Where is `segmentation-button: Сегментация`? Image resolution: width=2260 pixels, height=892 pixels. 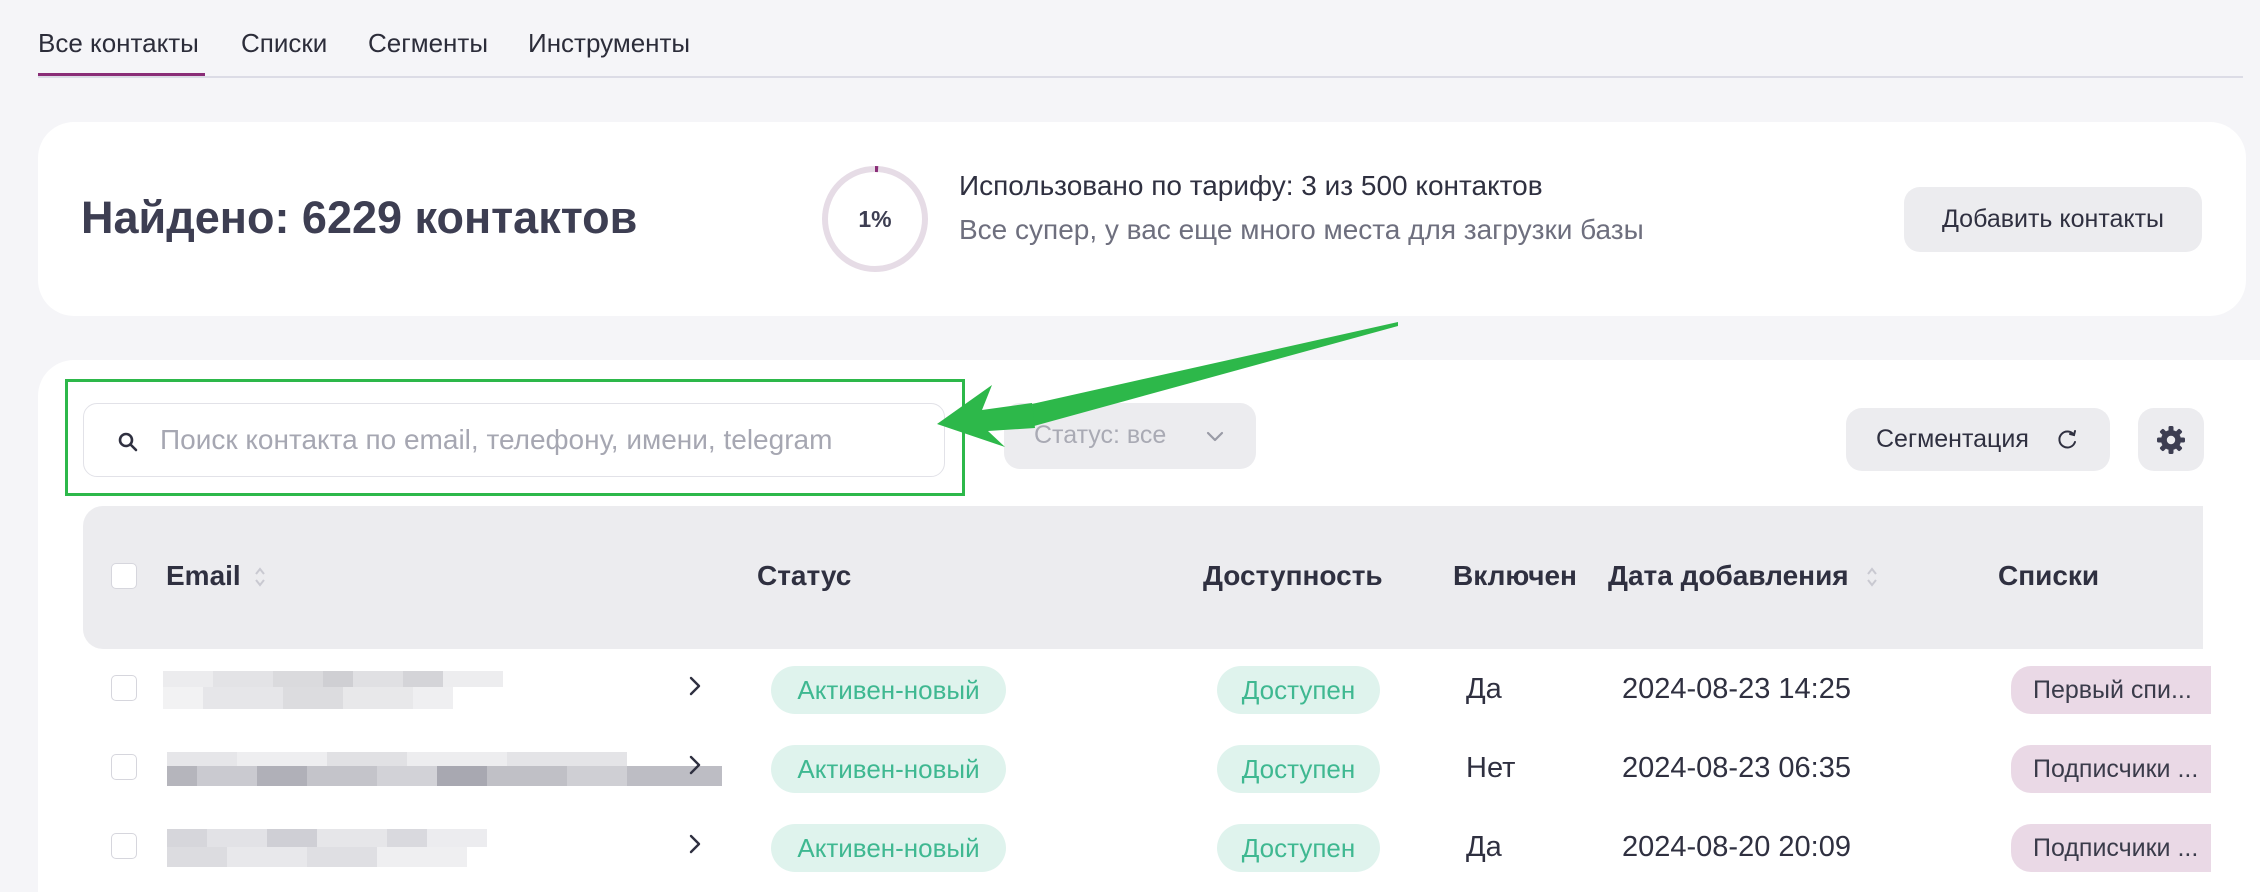
segmentation-button: Сегментация is located at coordinates (1978, 439).